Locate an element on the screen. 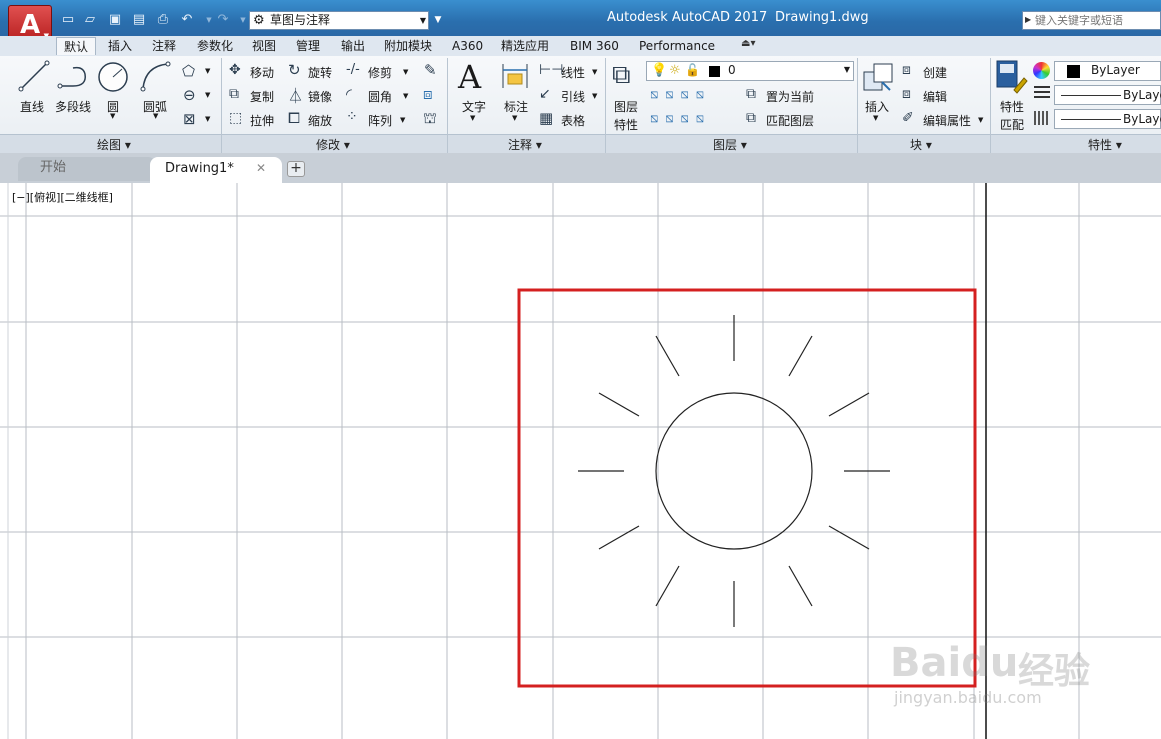 The image size is (1161, 739). ribbon-minimize-icon: ⏏▾ is located at coordinates (748, 43).